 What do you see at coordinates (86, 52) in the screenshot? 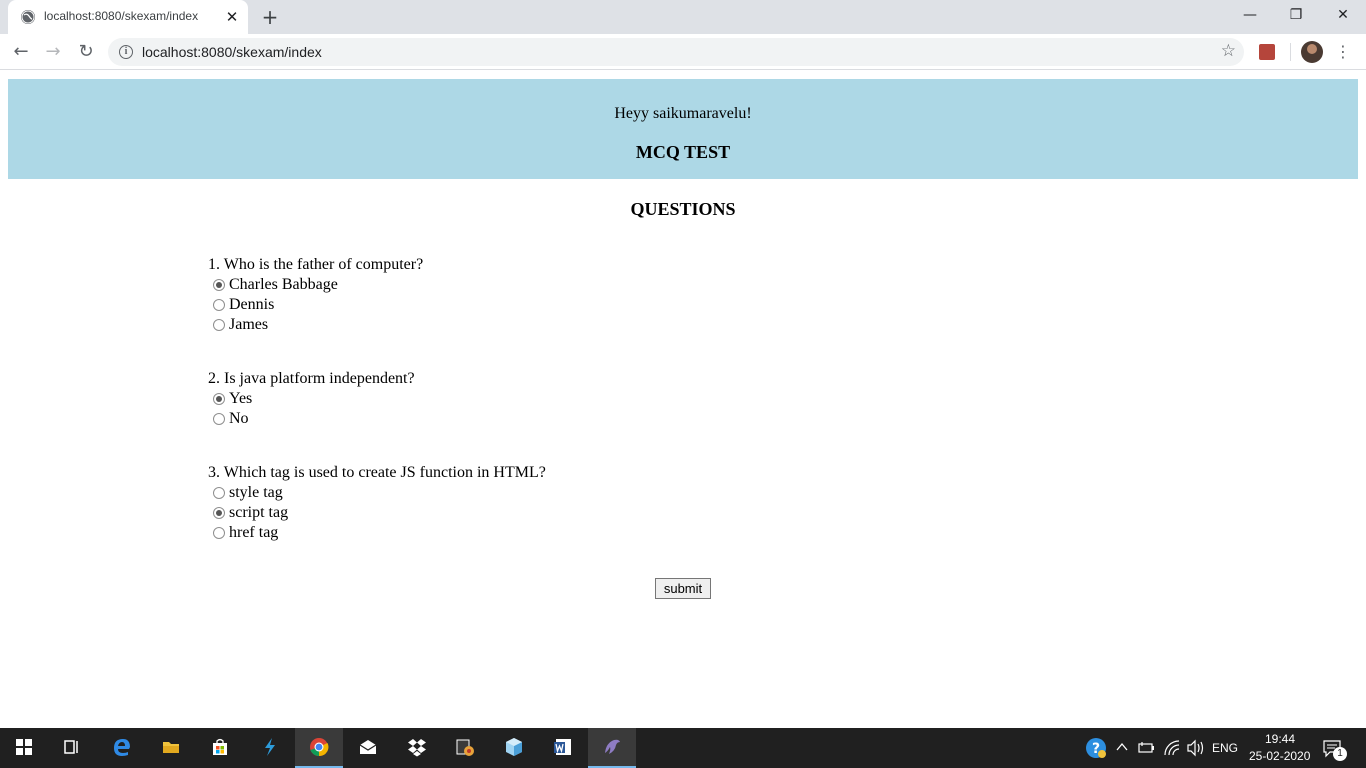
I see `reload-button: ↻` at bounding box center [86, 52].